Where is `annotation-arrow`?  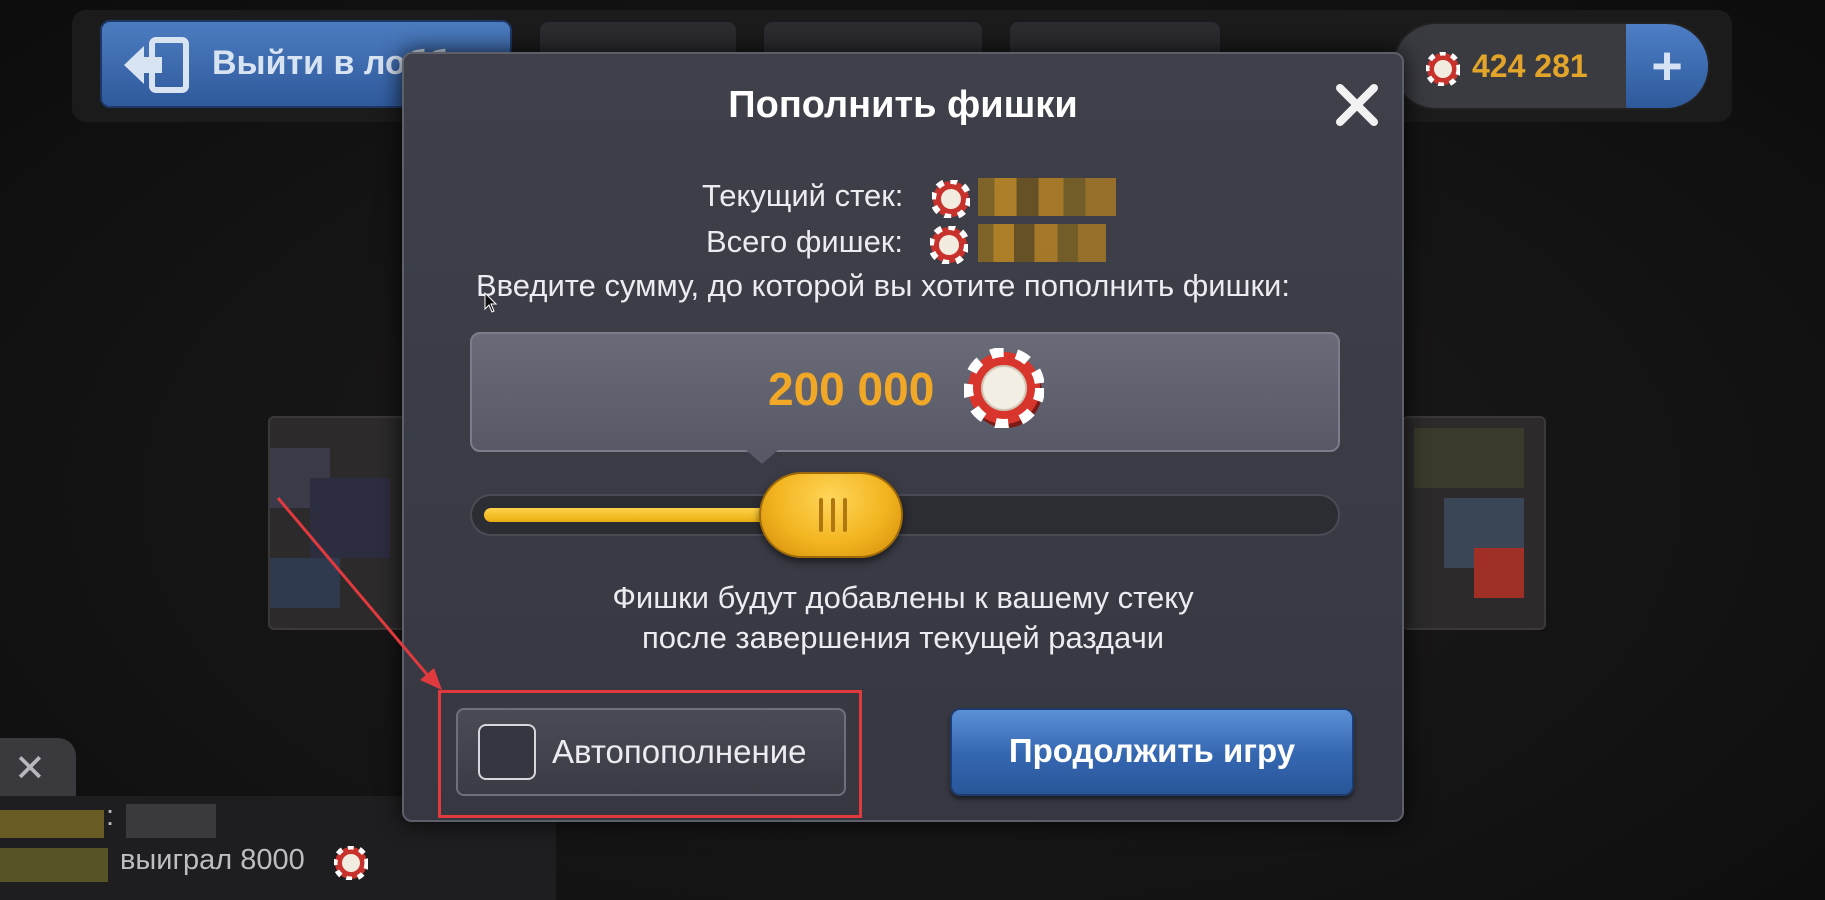 annotation-arrow is located at coordinates (359, 593).